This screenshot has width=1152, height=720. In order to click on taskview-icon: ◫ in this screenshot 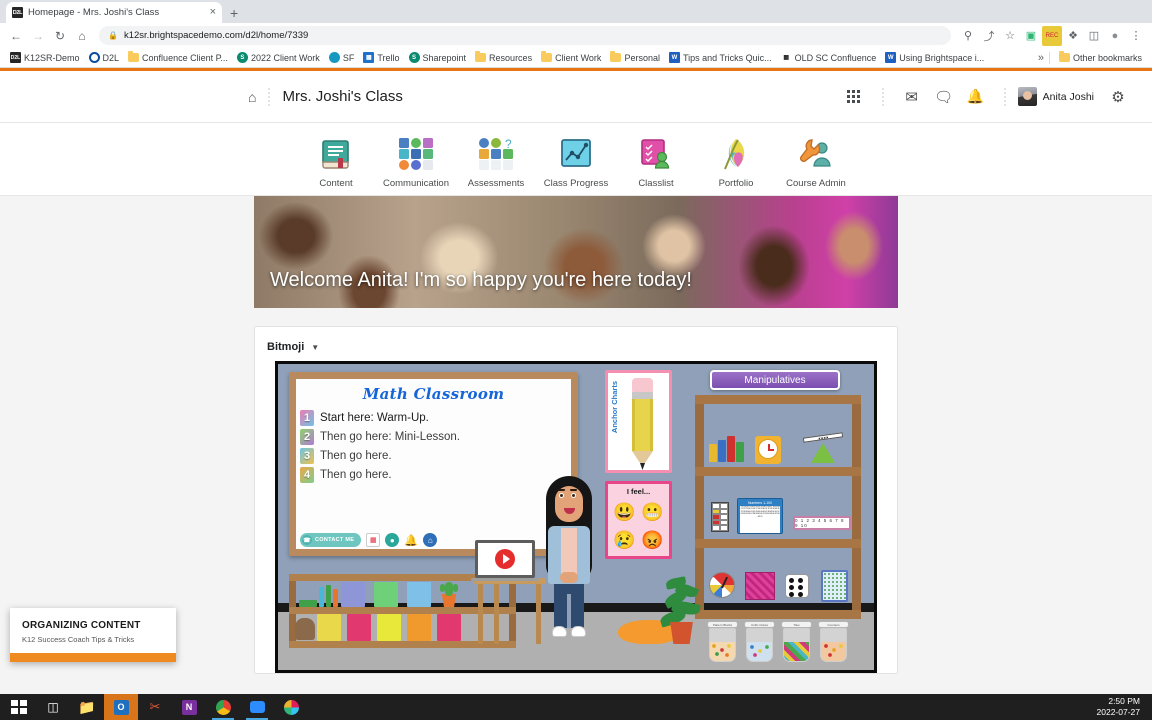, I will do `click(53, 707)`.